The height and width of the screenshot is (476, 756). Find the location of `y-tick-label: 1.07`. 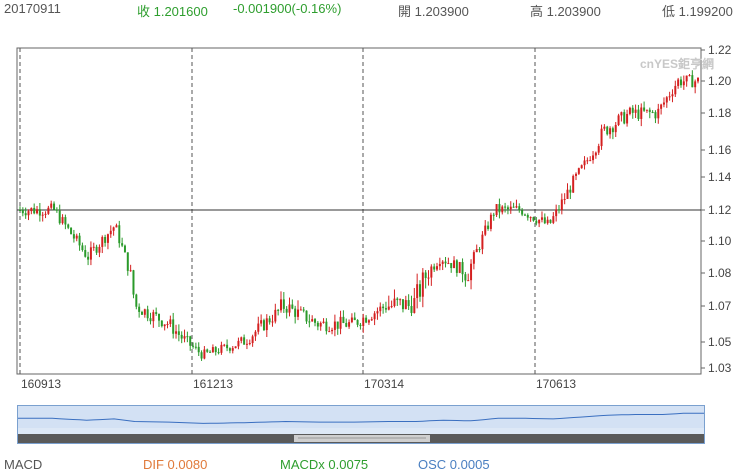

y-tick-label: 1.07 is located at coordinates (720, 306).